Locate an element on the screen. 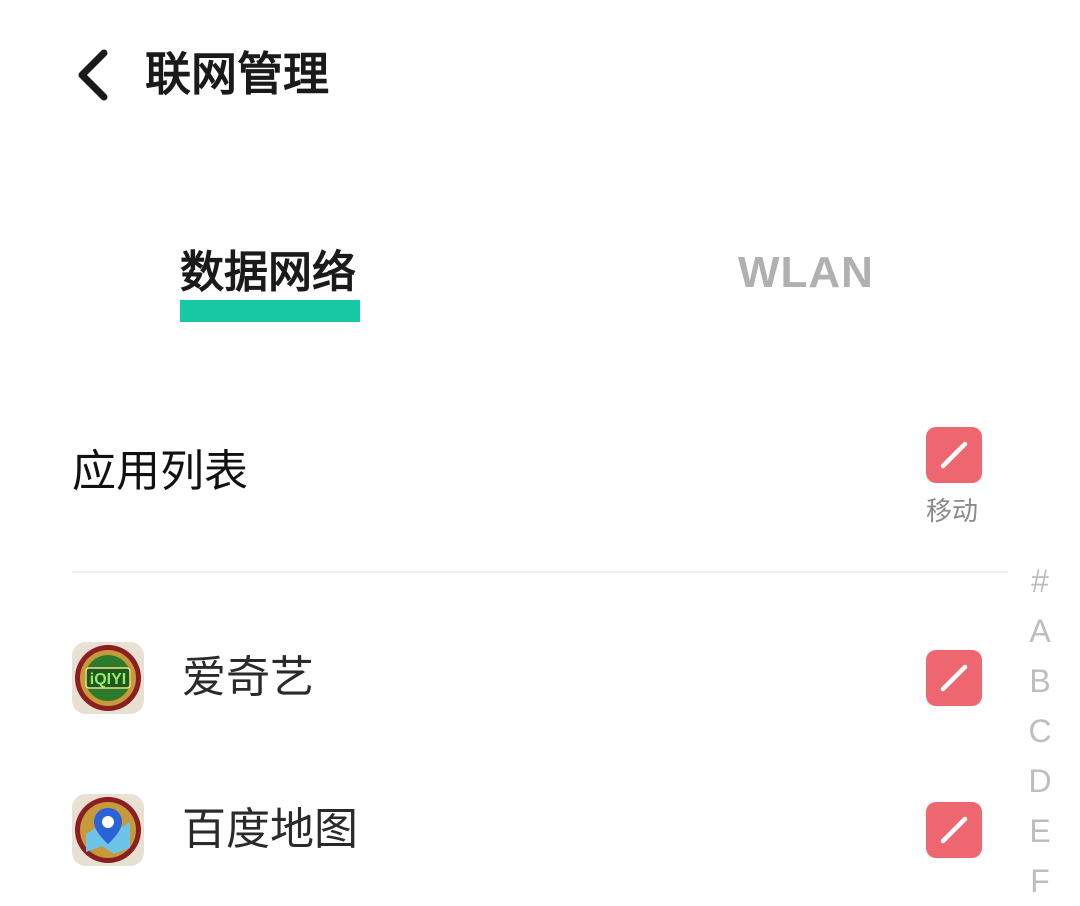 The width and height of the screenshot is (1080, 906). index-letter-d: D is located at coordinates (1040, 781).